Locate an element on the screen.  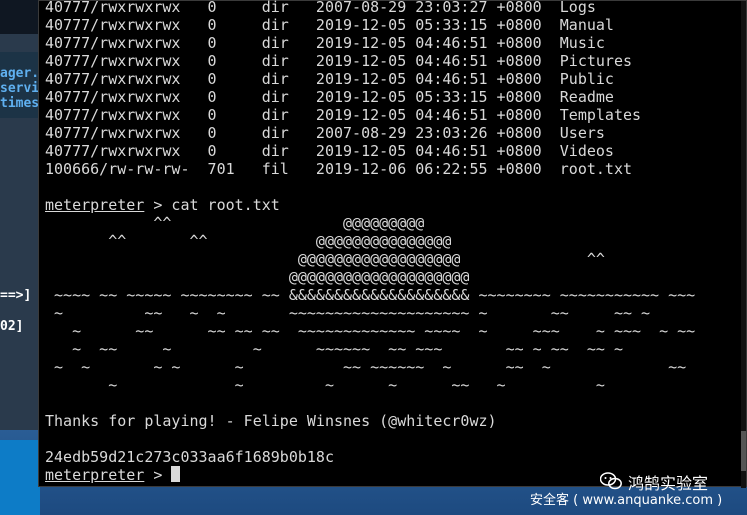
terminal-line: ~ ~~ ~ ~ ~~~~~~~~~~~~~~~~~~~~ ~ ~~ ~~ ~ is located at coordinates (348, 313).